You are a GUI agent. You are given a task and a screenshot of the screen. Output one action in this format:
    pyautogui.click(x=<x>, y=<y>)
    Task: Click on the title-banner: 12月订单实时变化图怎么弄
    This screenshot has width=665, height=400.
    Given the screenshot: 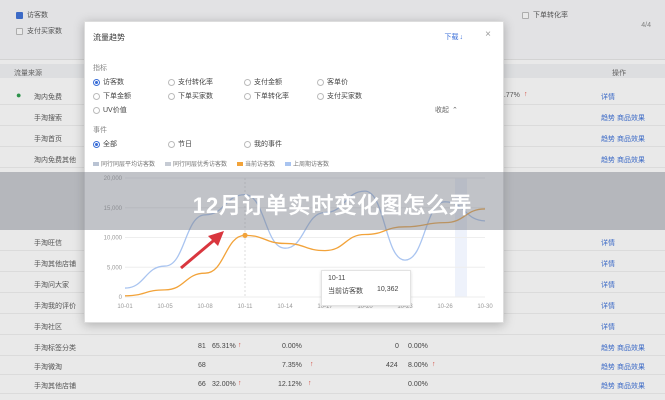 What is the action you would take?
    pyautogui.click(x=332, y=201)
    